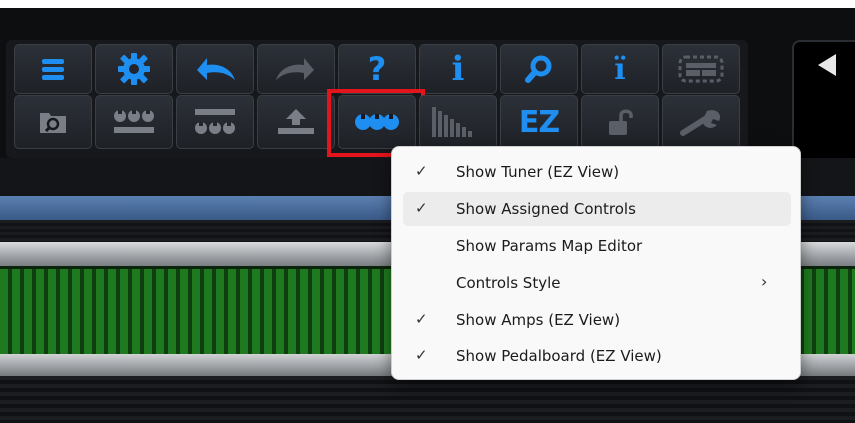 This screenshot has width=855, height=423. I want to click on level-meter-icon, so click(452, 122).